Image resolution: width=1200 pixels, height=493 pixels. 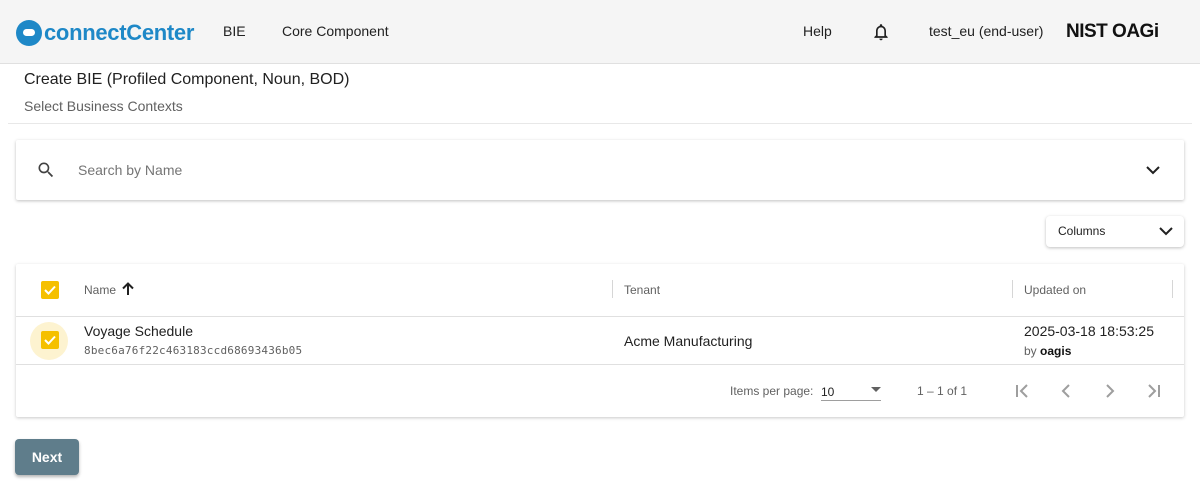 I want to click on chevron-down-icon, so click(x=1166, y=231).